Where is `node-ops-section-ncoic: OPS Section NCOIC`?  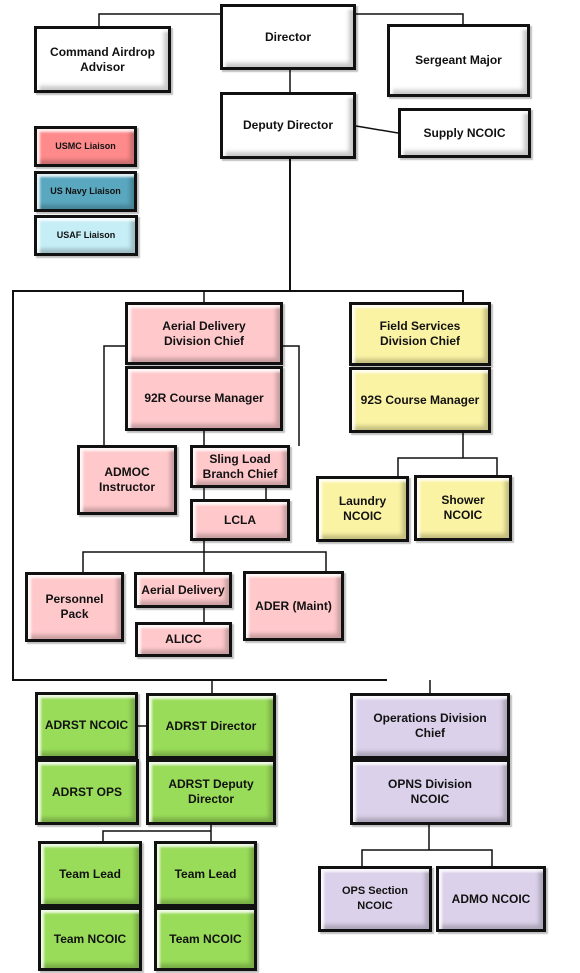 node-ops-section-ncoic: OPS Section NCOIC is located at coordinates (375, 899).